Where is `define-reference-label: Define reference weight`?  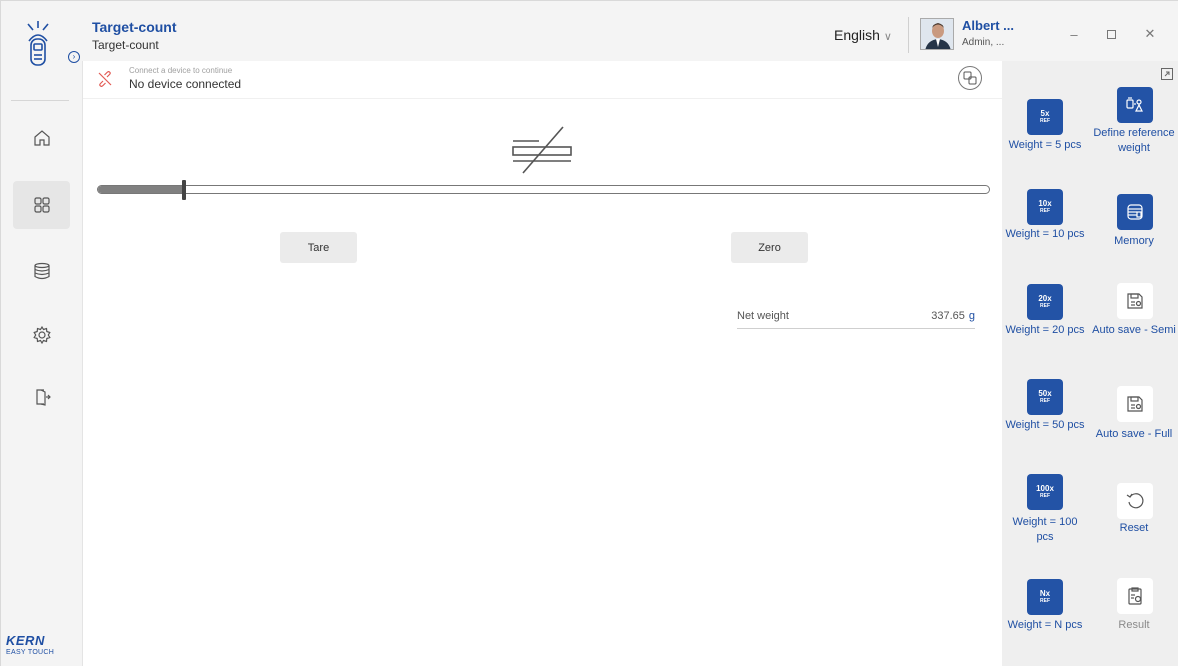 define-reference-label: Define reference weight is located at coordinates (1133, 141).